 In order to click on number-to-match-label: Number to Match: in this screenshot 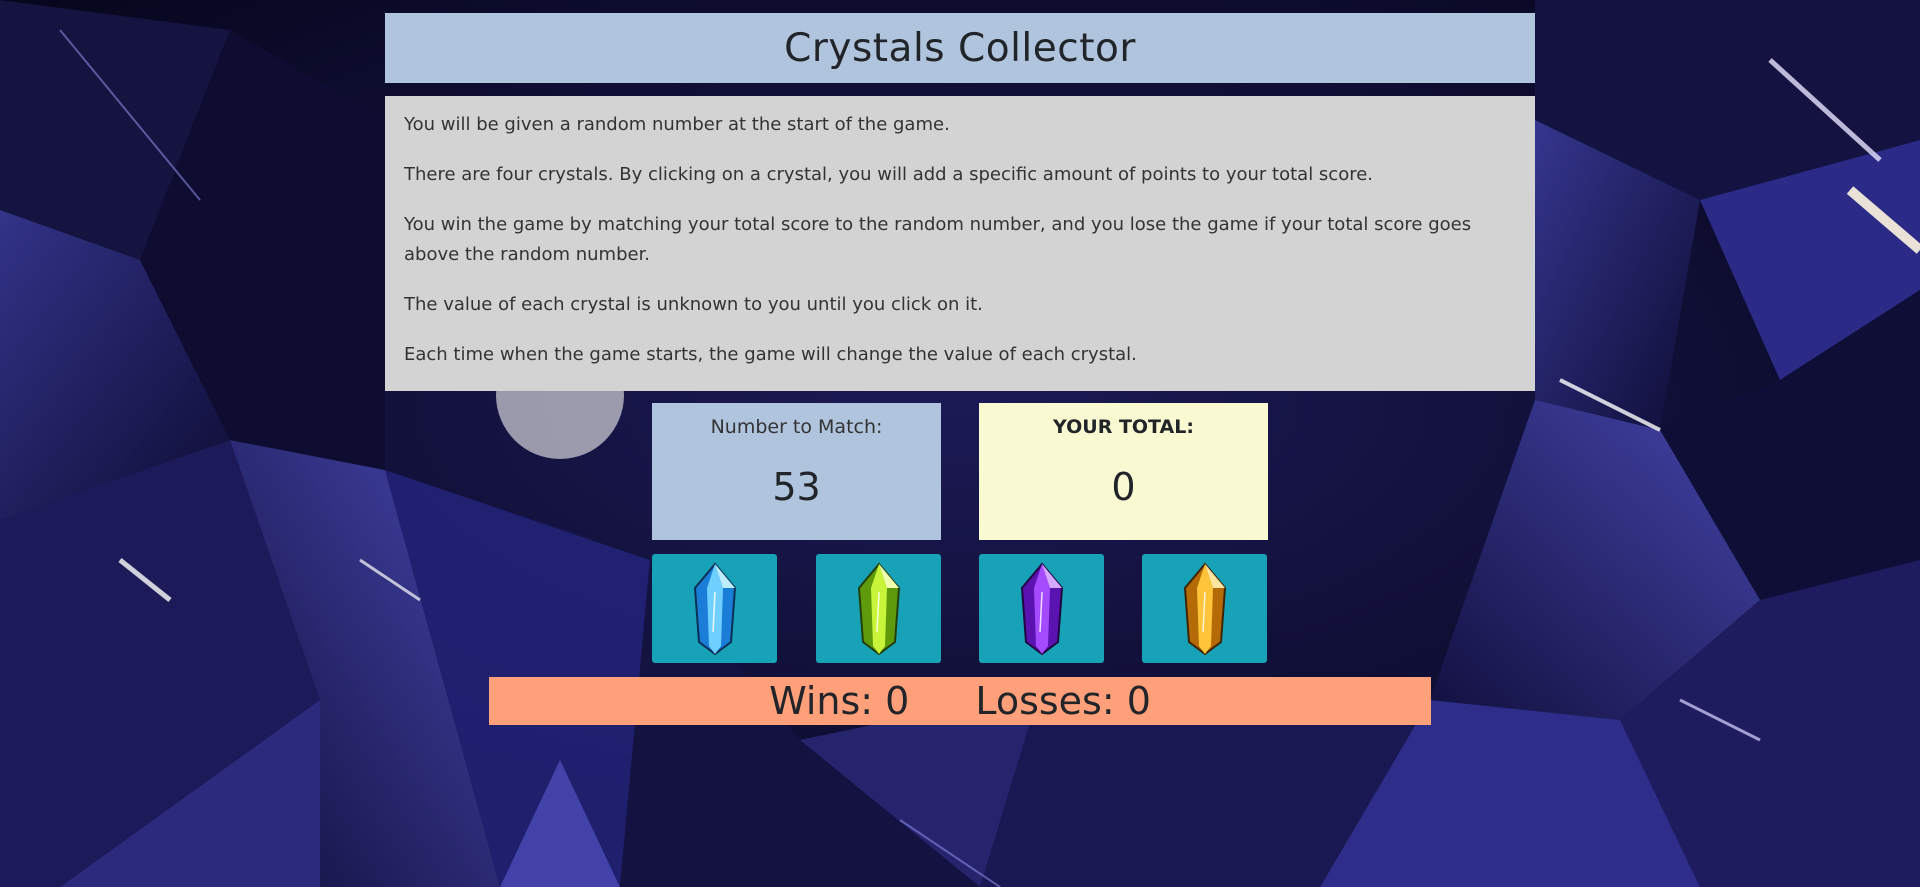, I will do `click(796, 427)`.